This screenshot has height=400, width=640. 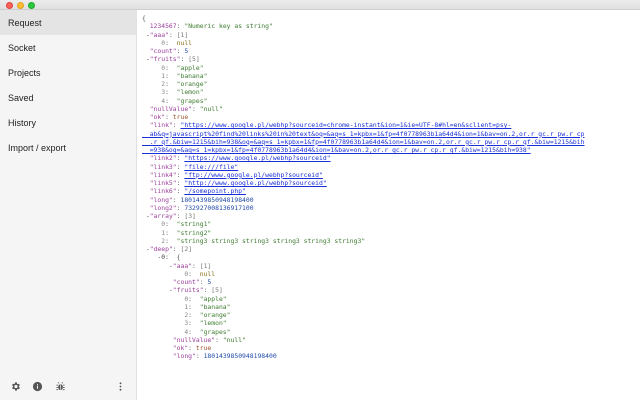 What do you see at coordinates (68, 122) in the screenshot?
I see `sidebar-item-history: History` at bounding box center [68, 122].